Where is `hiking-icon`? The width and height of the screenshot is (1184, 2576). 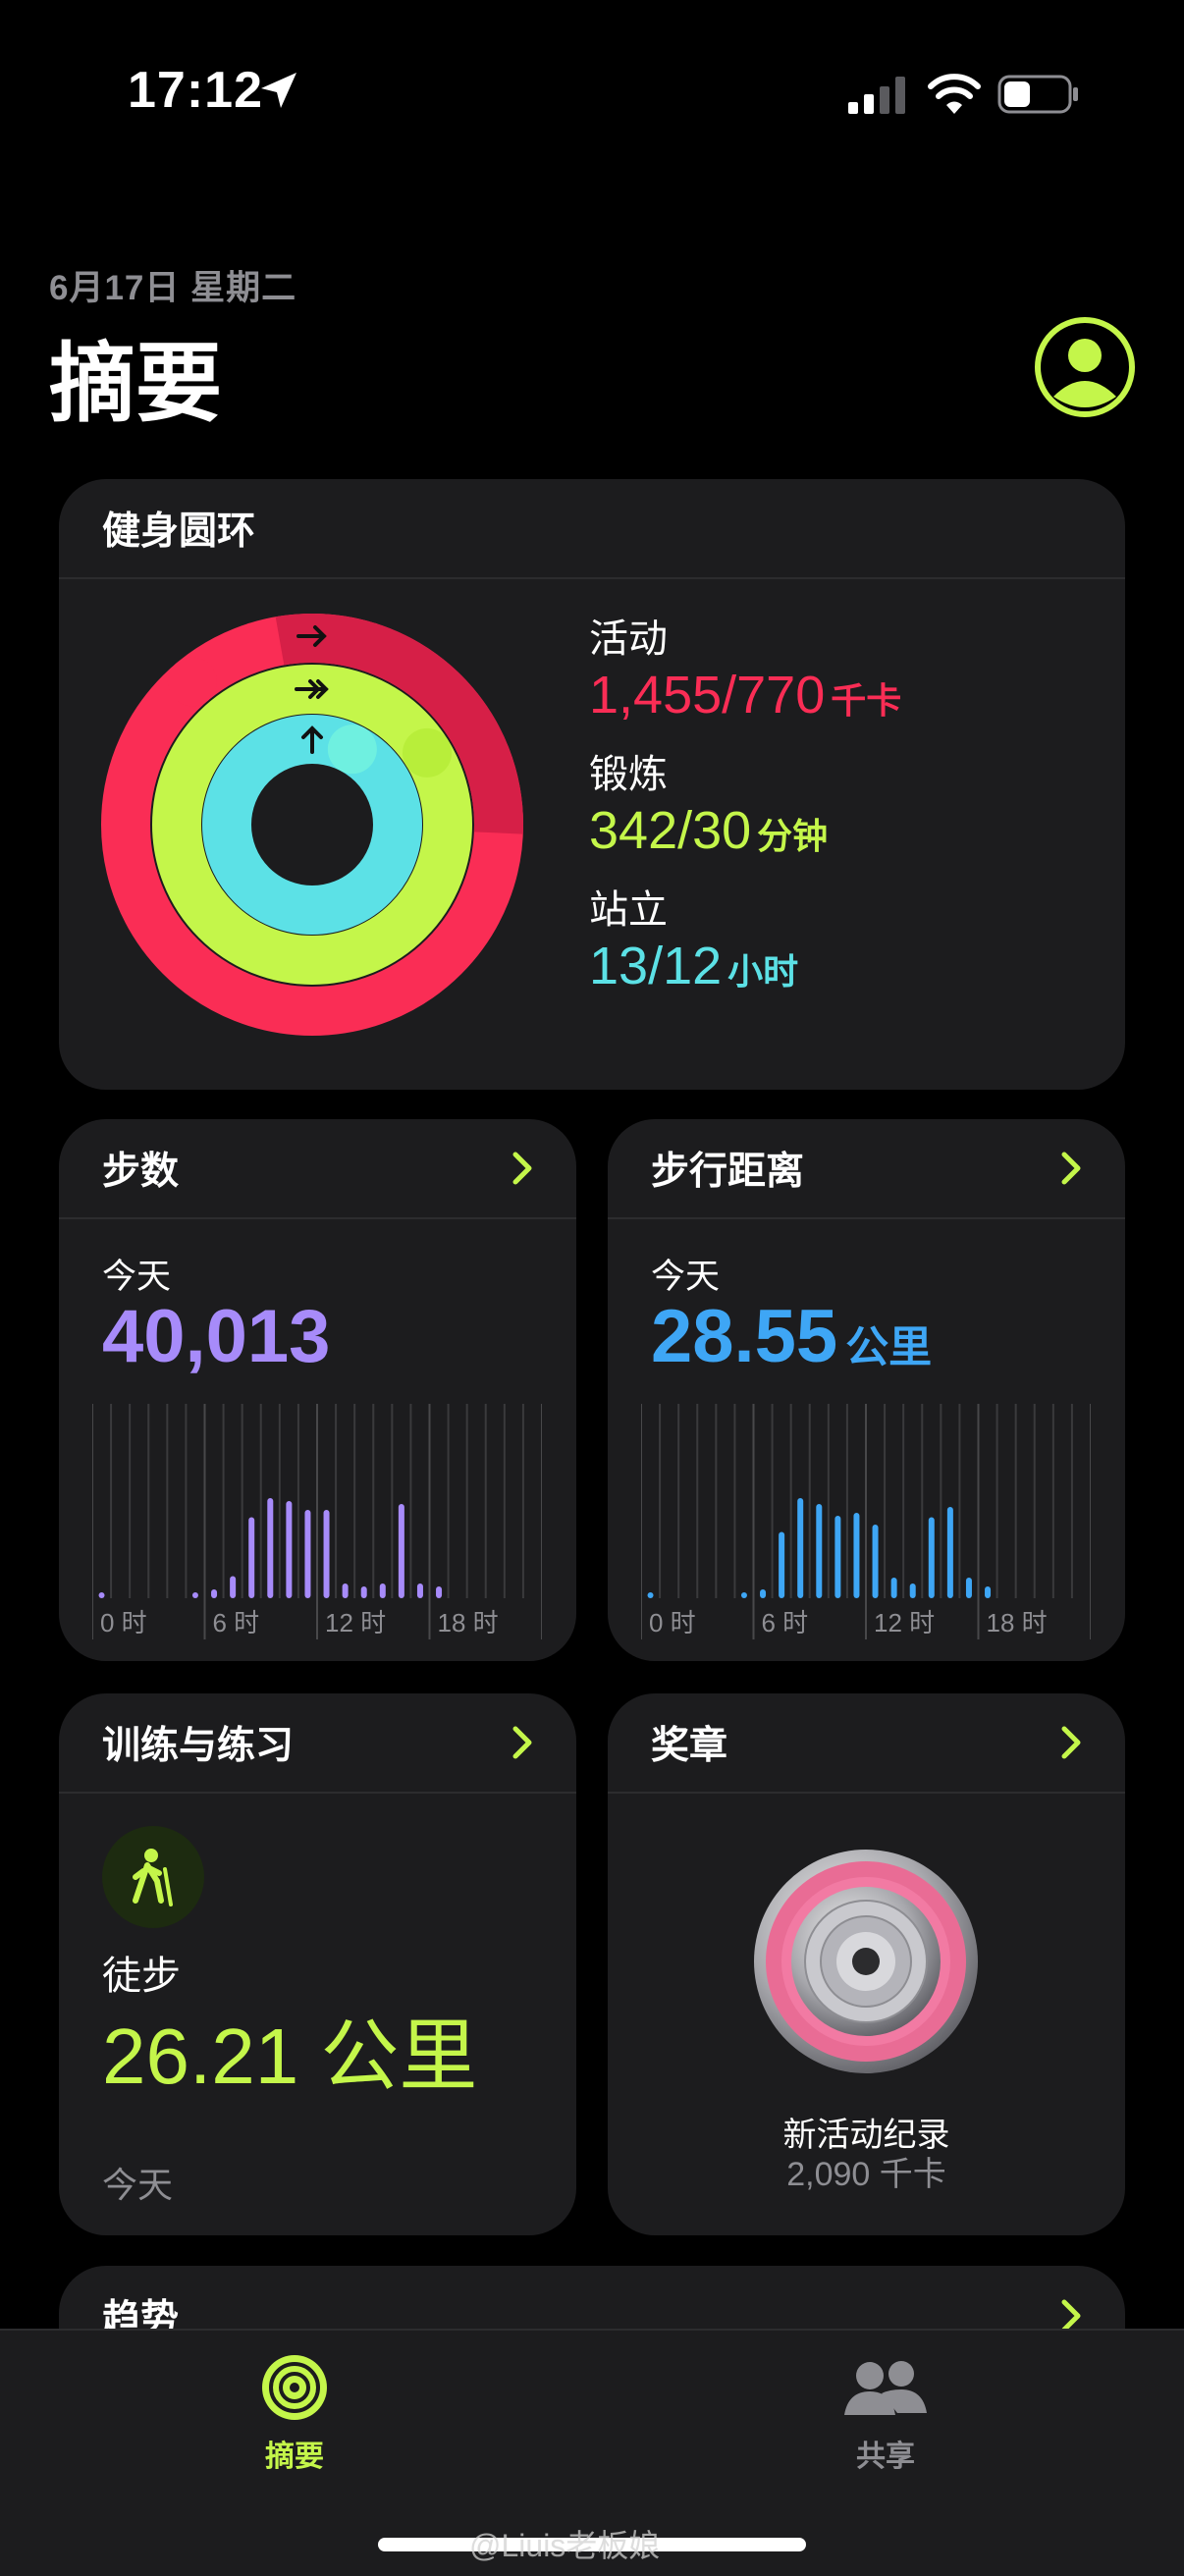
hiking-icon is located at coordinates (153, 1877).